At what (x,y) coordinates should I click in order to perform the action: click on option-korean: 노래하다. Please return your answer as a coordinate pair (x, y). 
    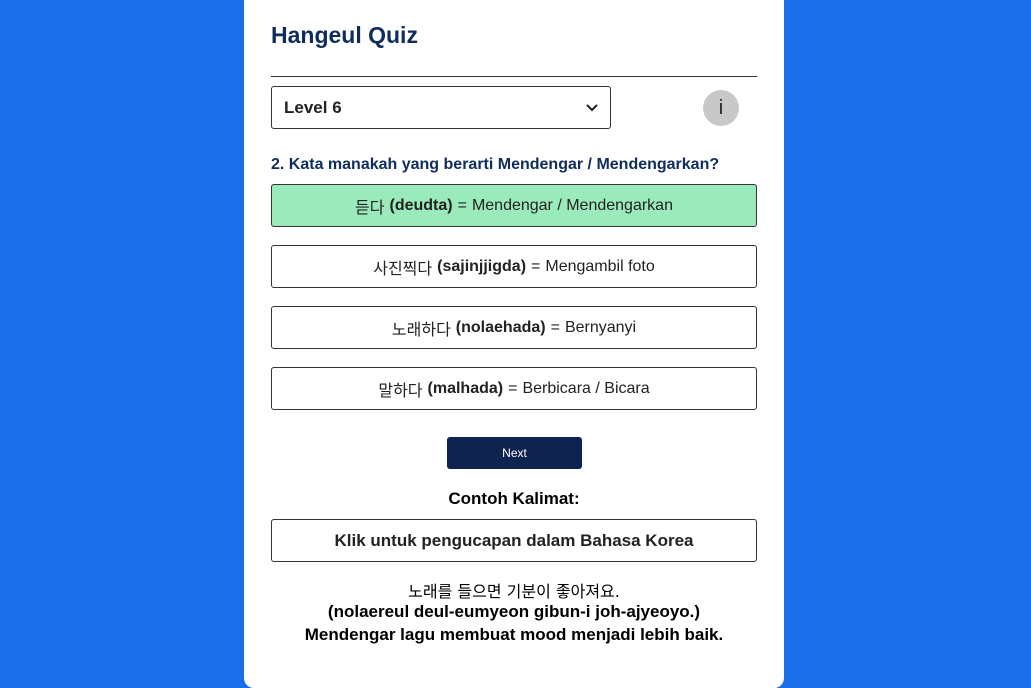
    Looking at the image, I should click on (421, 329).